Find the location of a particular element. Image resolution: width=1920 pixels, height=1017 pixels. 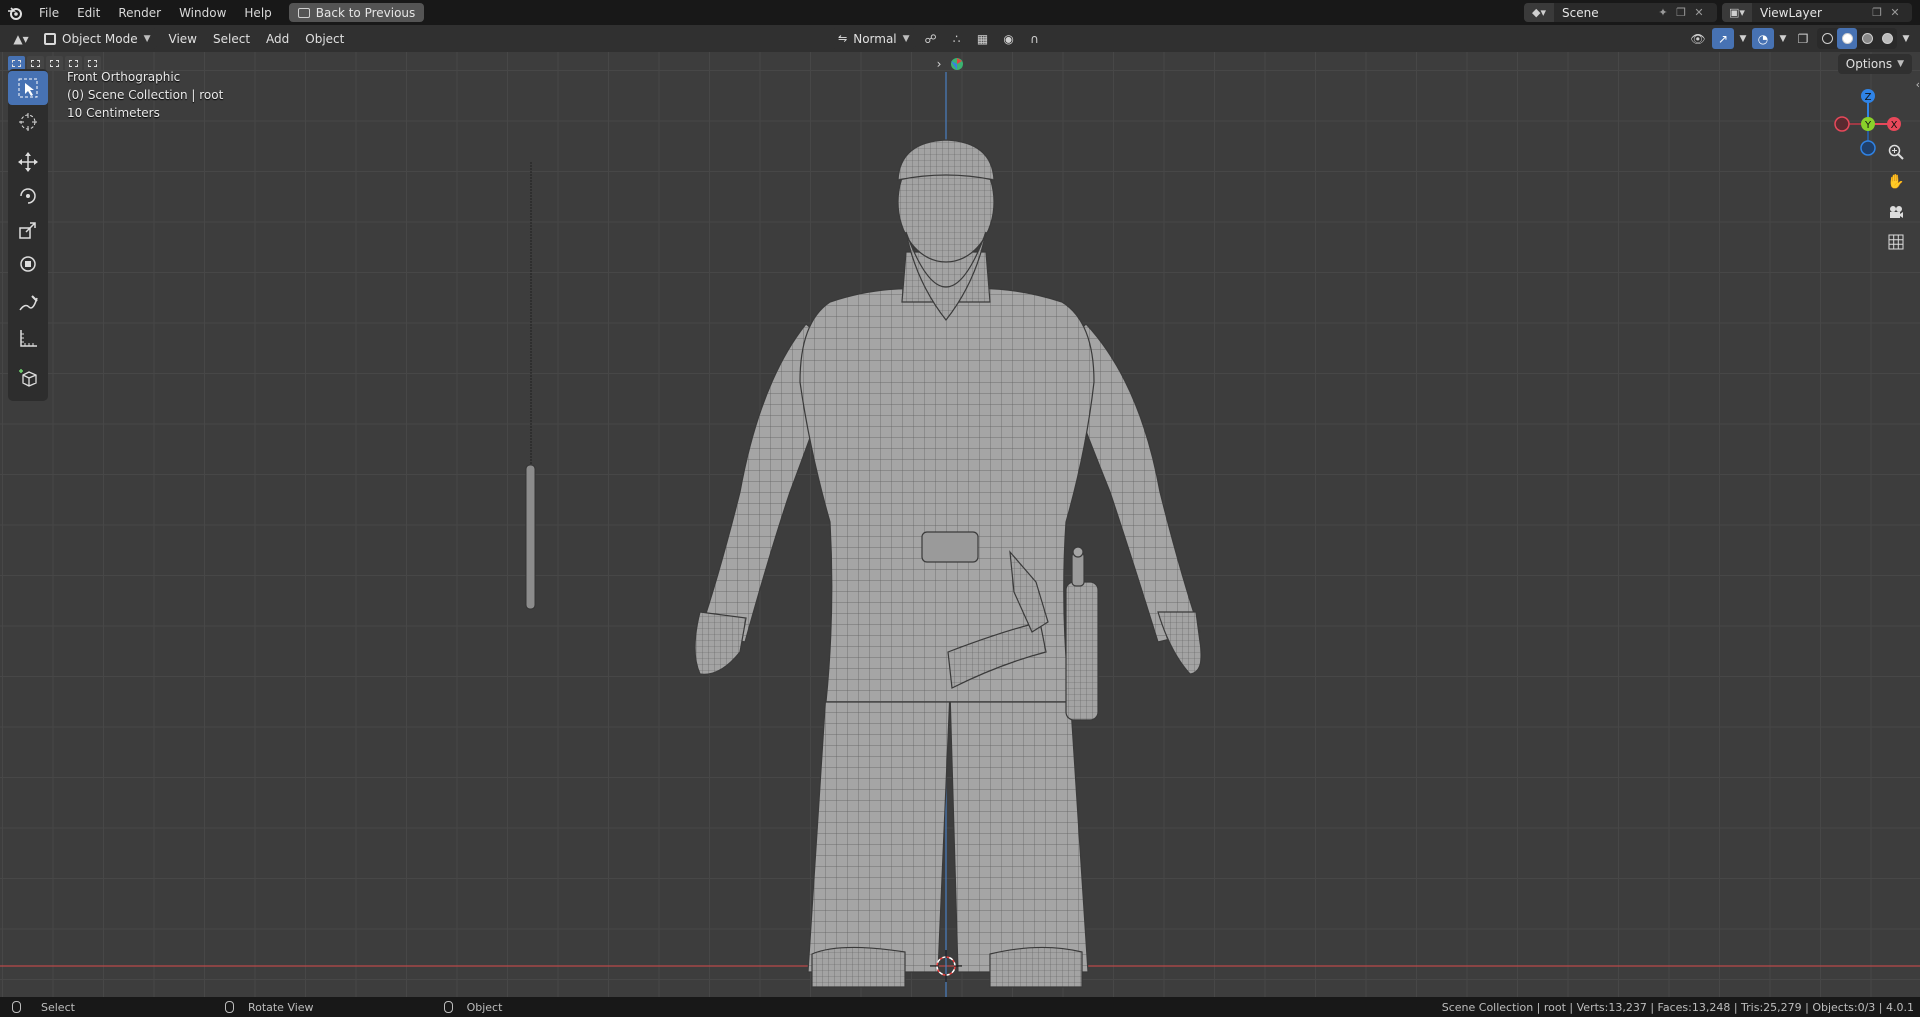

view-name: Front Orthographic is located at coordinates (124, 77).